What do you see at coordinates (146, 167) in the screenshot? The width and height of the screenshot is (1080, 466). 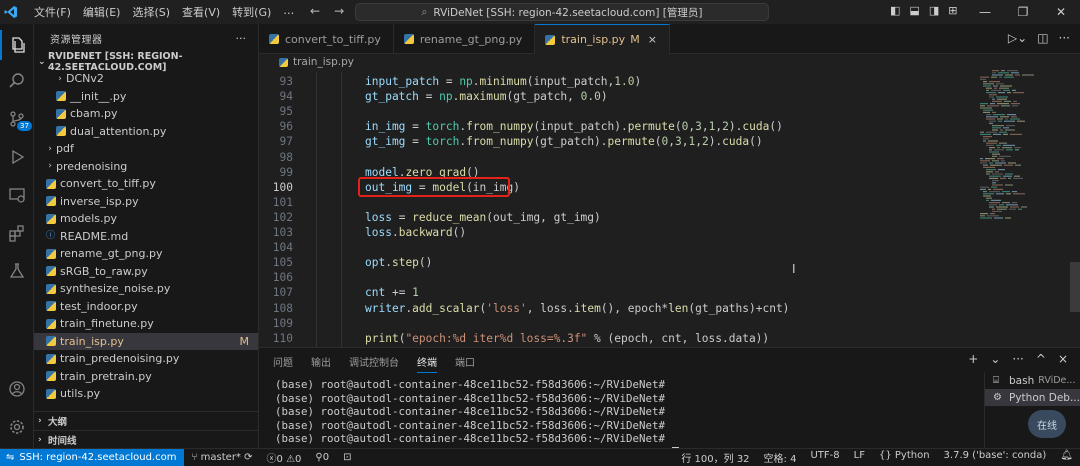 I see `tree-folder: › predenoising` at bounding box center [146, 167].